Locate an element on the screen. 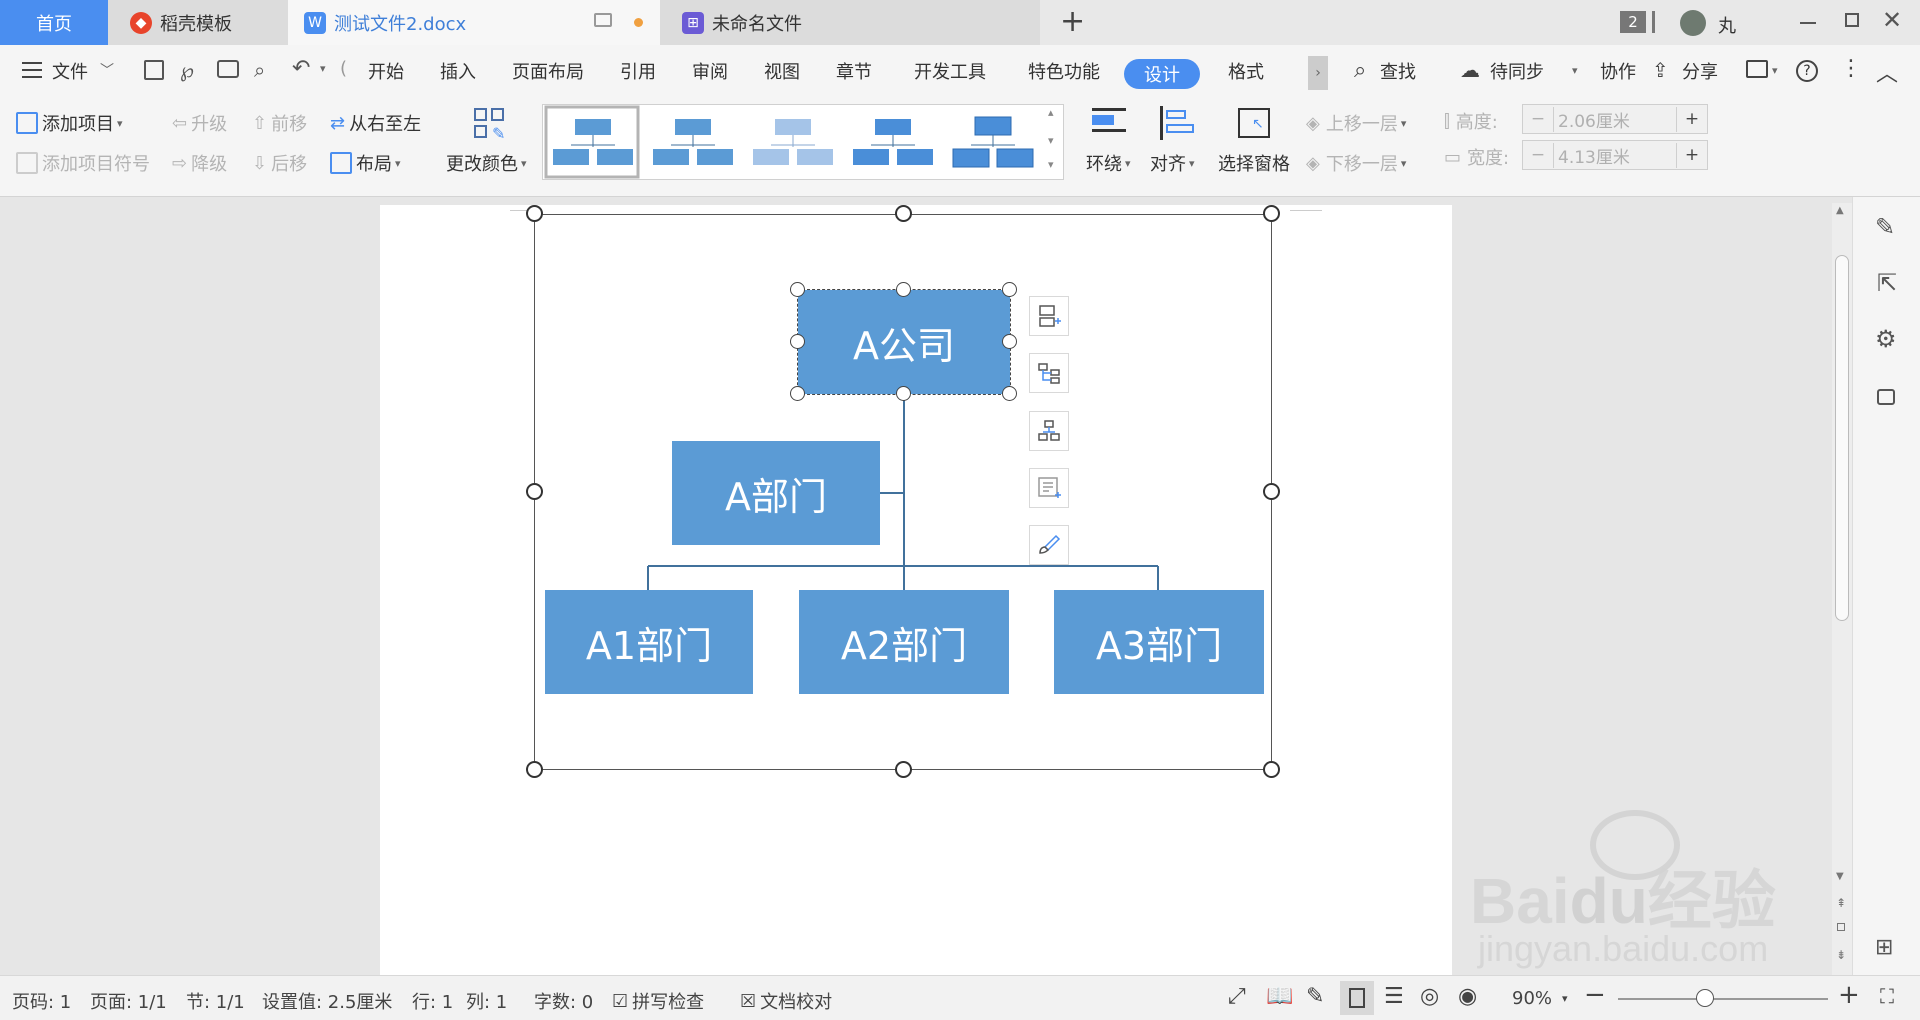  gallery-more-icon: ▾ is located at coordinates (1051, 164).